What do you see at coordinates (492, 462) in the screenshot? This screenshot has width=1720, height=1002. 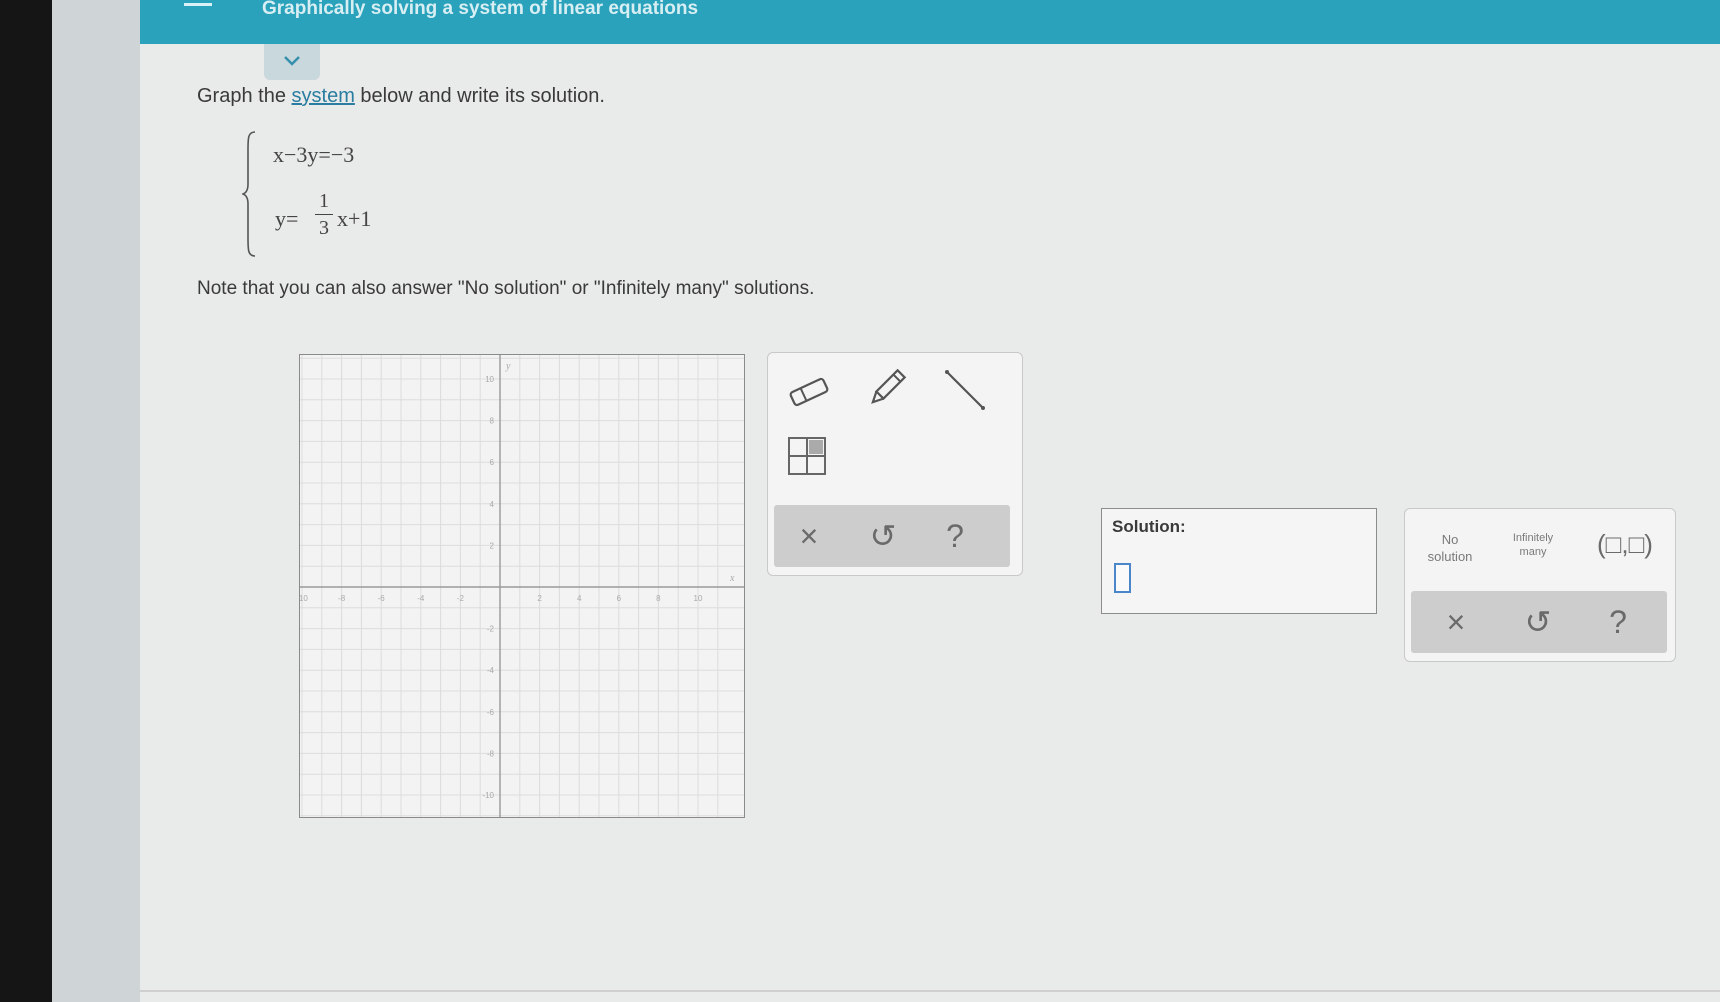 I see `y-tick-label: 6` at bounding box center [492, 462].